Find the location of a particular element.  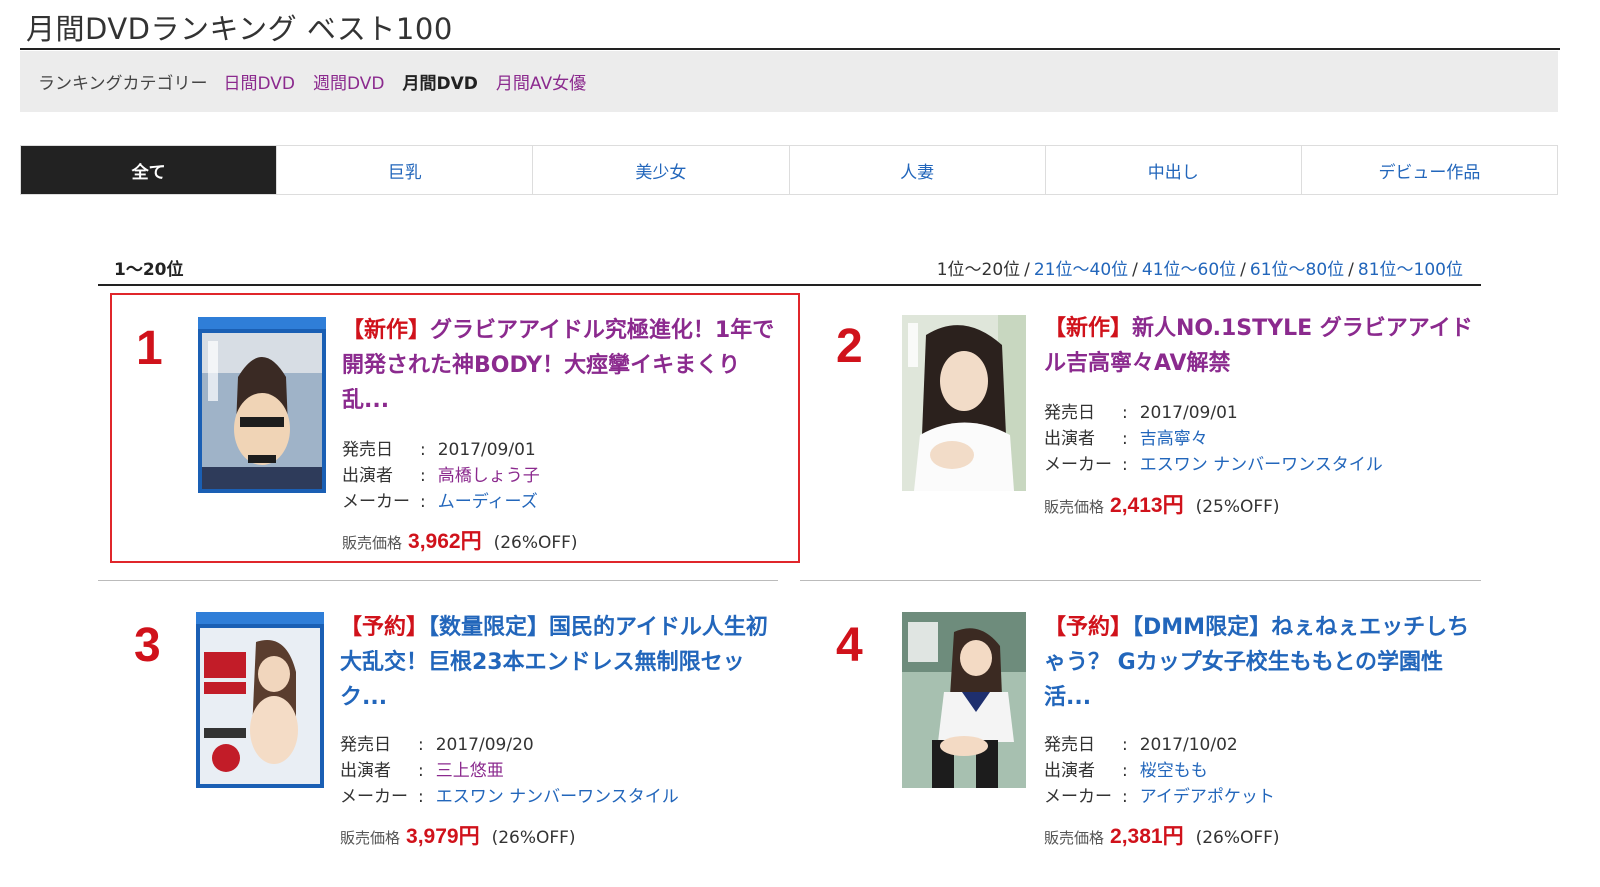

page-title: 月間DVDランキング ベスト100 is located at coordinates (239, 29).